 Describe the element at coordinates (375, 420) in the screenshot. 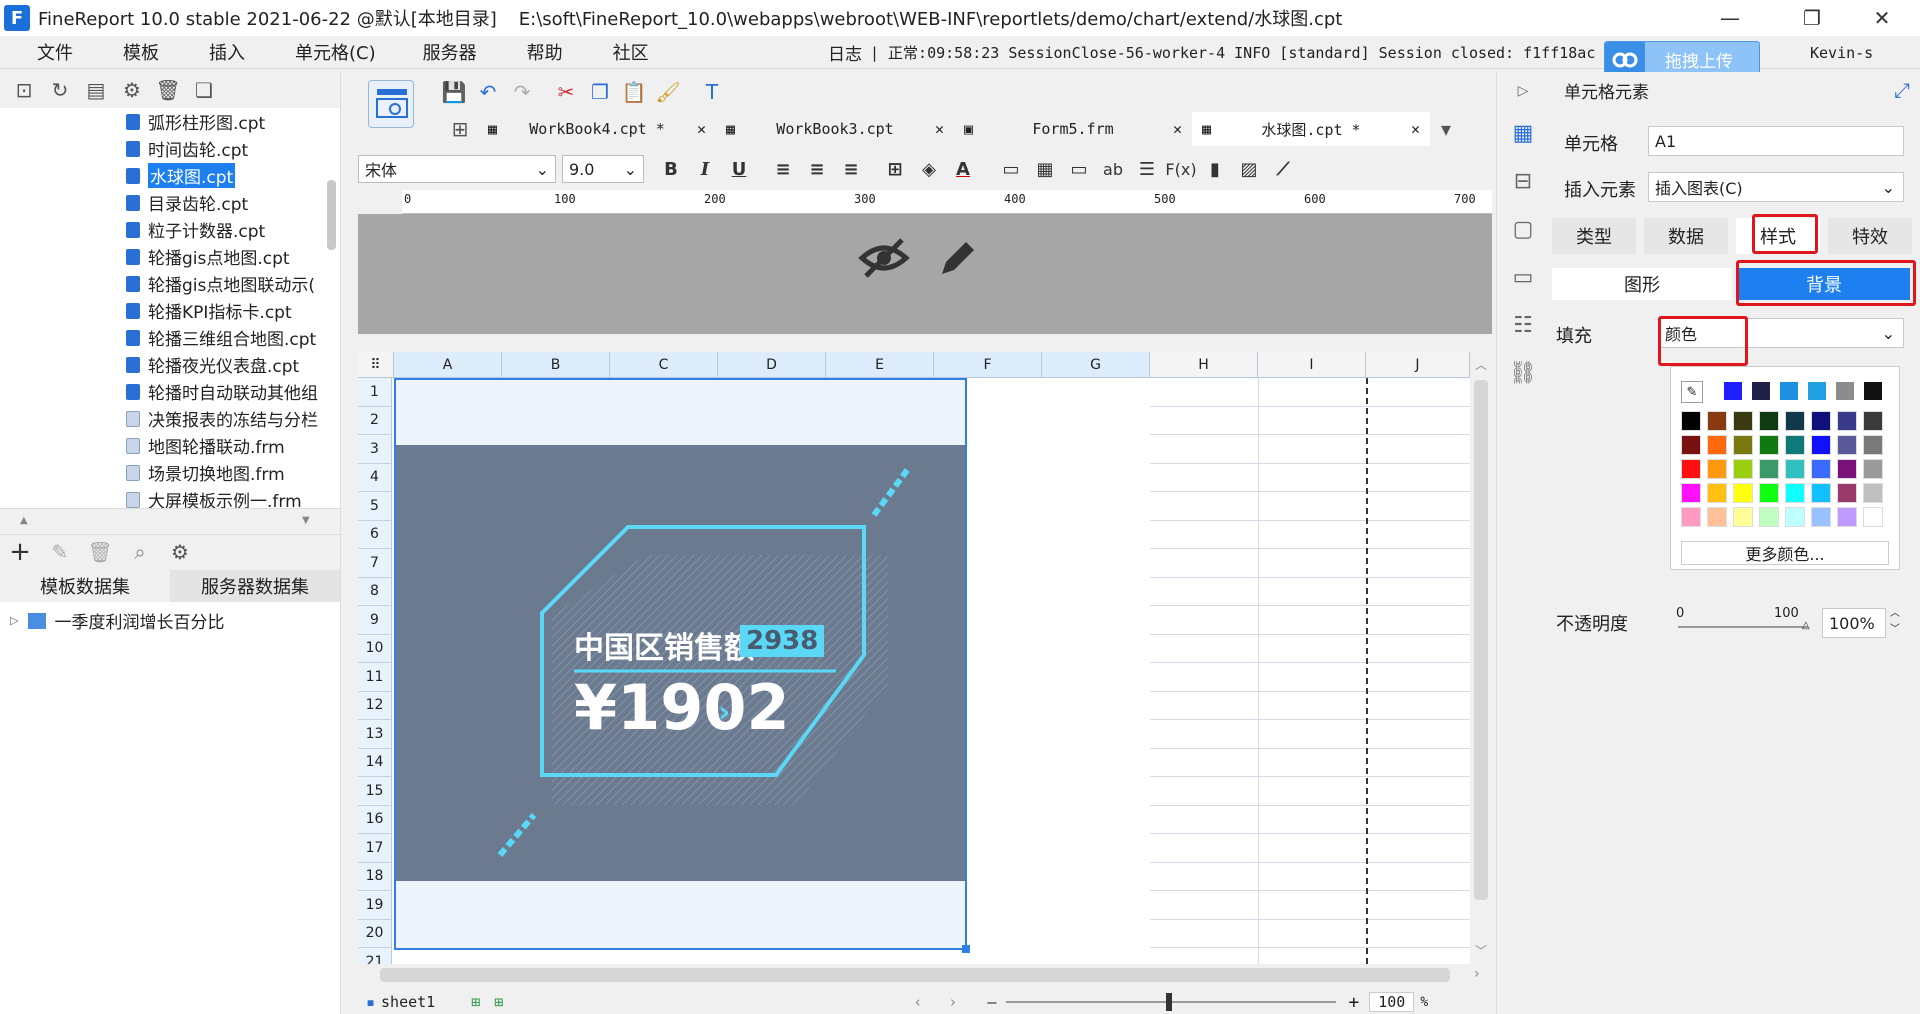

I see `row-header: 2` at that location.